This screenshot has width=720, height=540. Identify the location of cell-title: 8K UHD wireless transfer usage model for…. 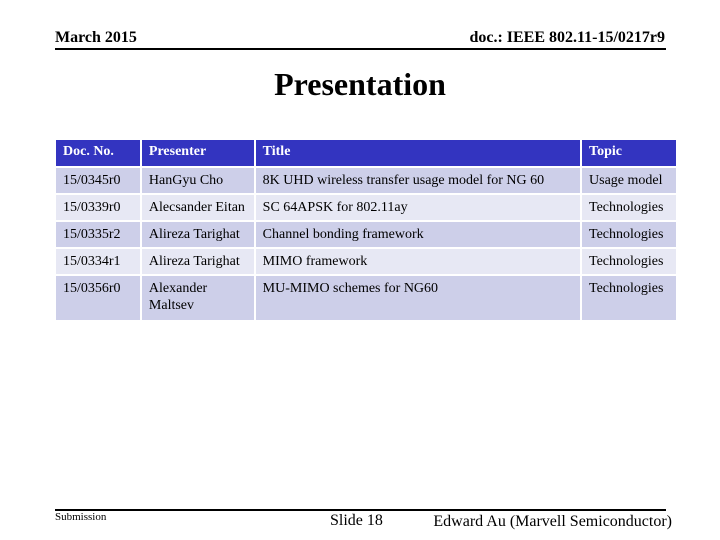
(418, 180).